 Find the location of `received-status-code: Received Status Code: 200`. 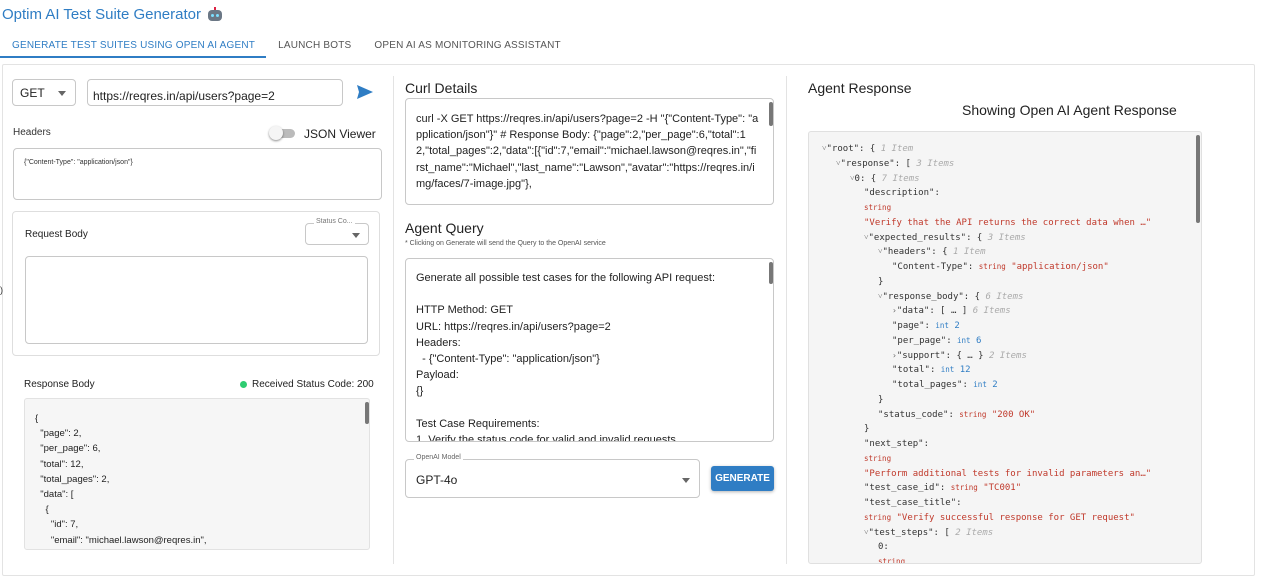

received-status-code: Received Status Code: 200 is located at coordinates (313, 384).